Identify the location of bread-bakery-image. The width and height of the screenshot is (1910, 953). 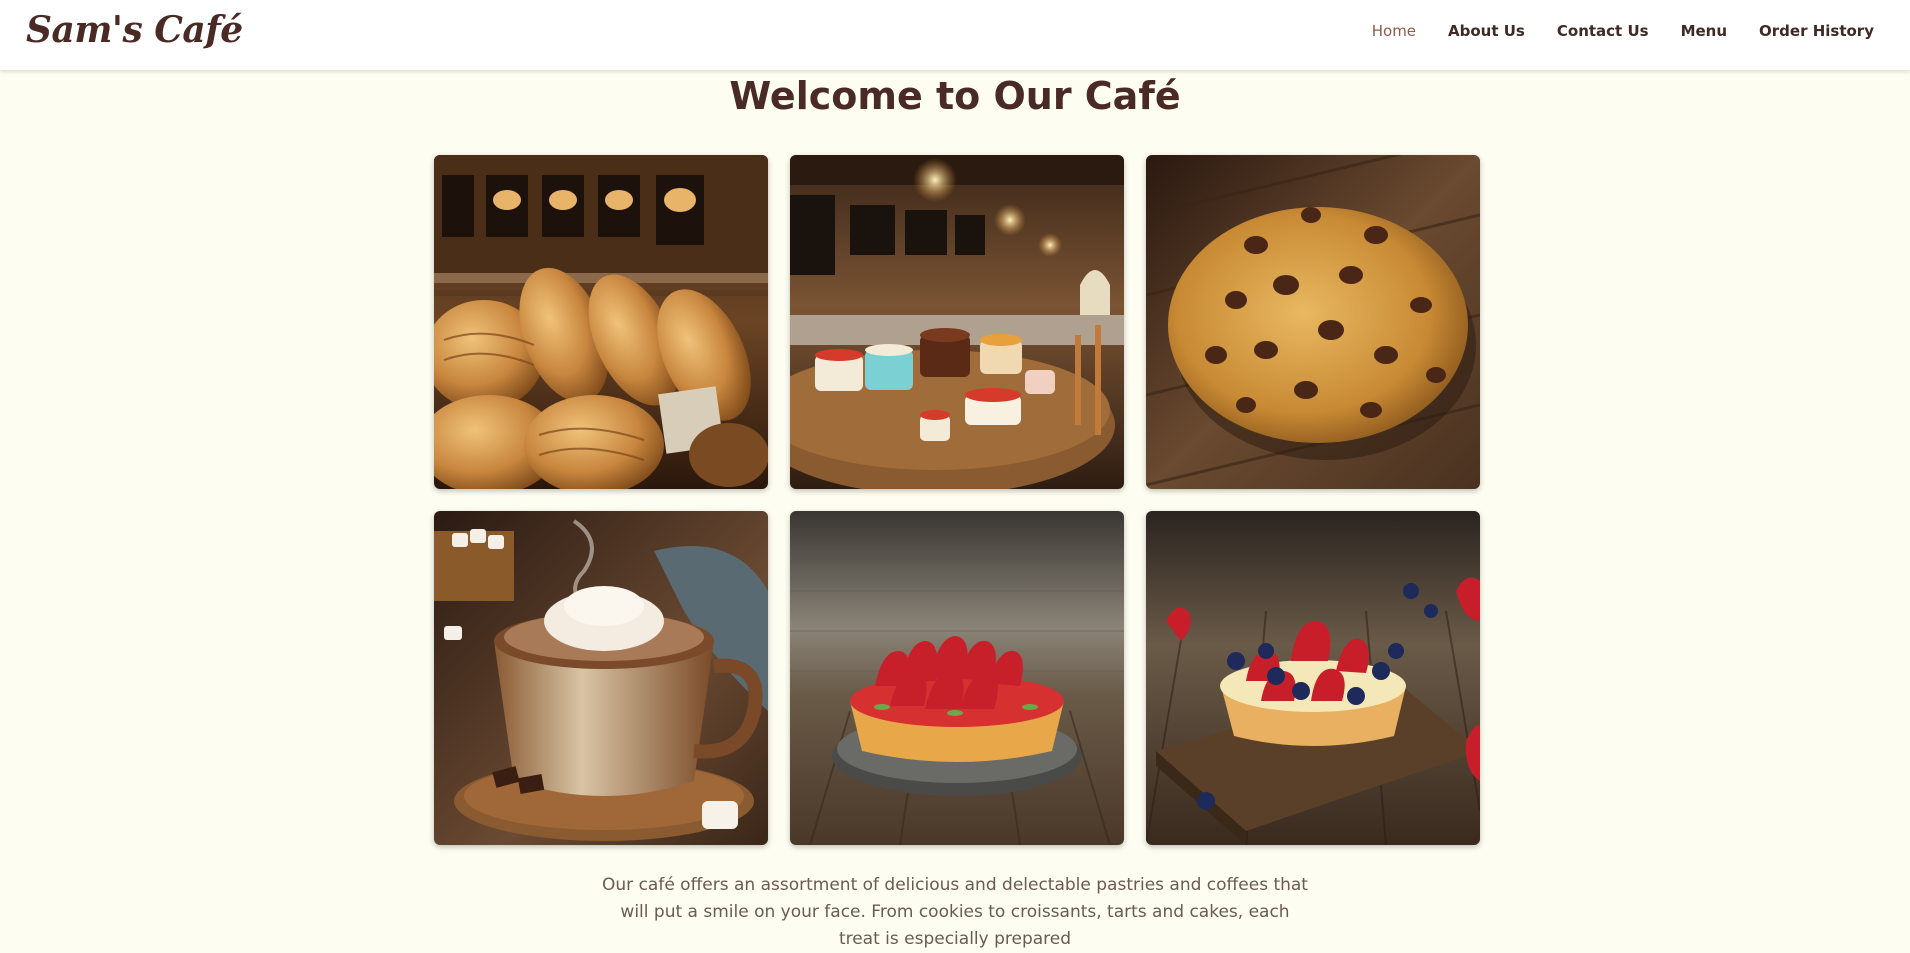
(601, 322).